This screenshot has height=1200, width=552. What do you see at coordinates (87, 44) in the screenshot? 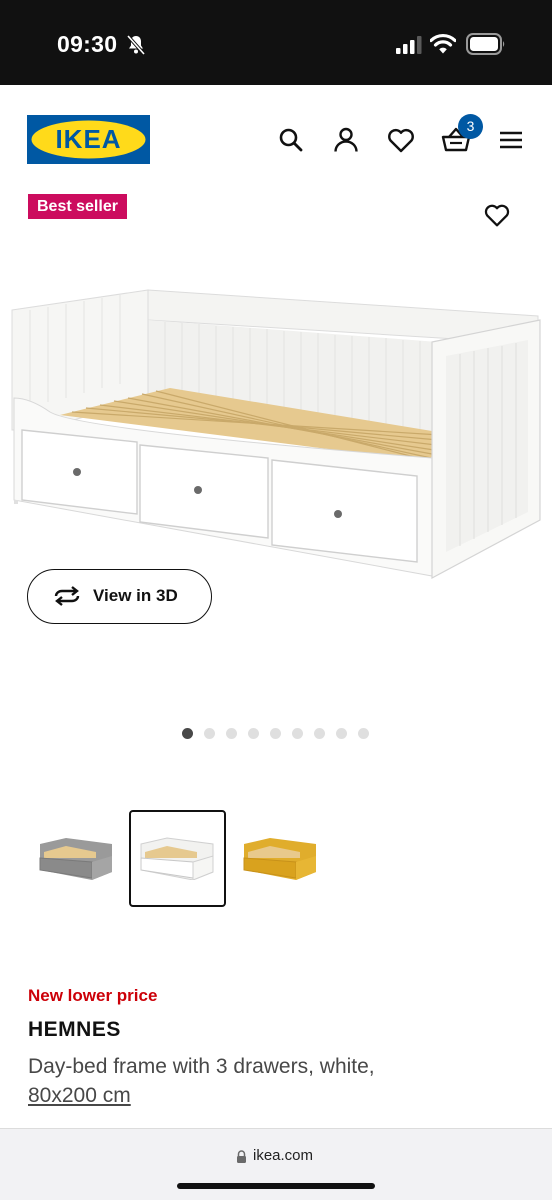
I see `status-time: 09:30` at bounding box center [87, 44].